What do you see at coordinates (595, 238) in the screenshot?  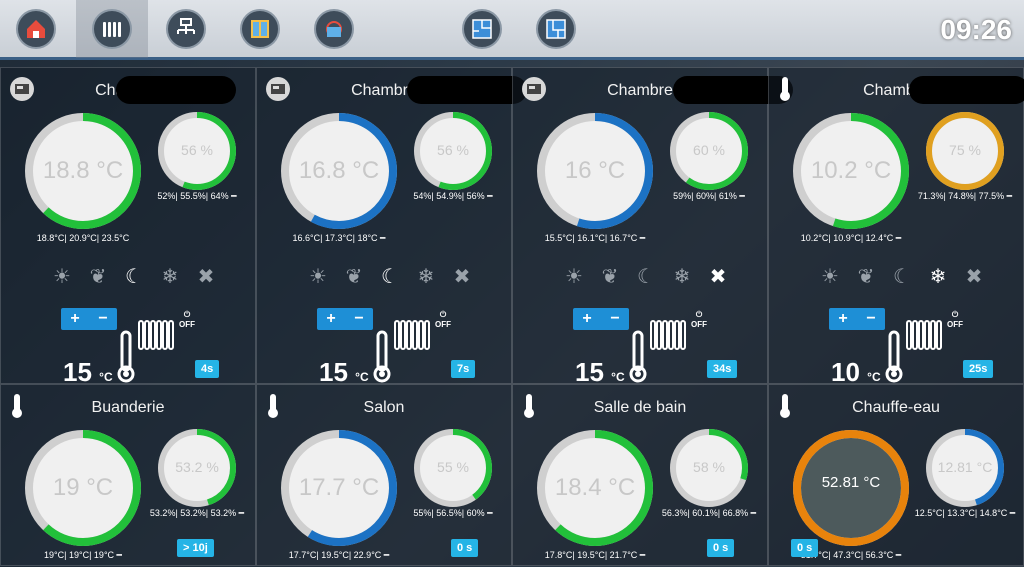 I see `temperature-stats: 15.5°C| 16.1°C| 16.7°C ━` at bounding box center [595, 238].